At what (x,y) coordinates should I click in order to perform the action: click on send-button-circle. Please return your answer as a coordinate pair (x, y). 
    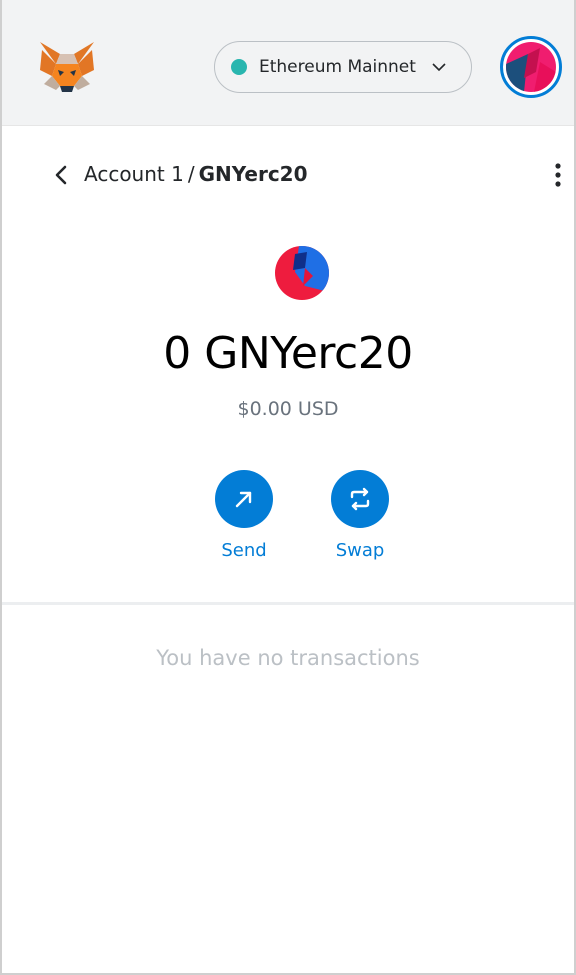
    Looking at the image, I should click on (244, 499).